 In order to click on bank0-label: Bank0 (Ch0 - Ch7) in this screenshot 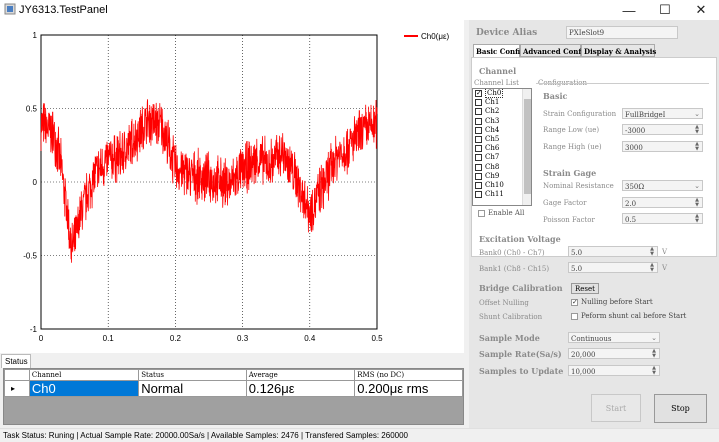, I will do `click(512, 253)`.